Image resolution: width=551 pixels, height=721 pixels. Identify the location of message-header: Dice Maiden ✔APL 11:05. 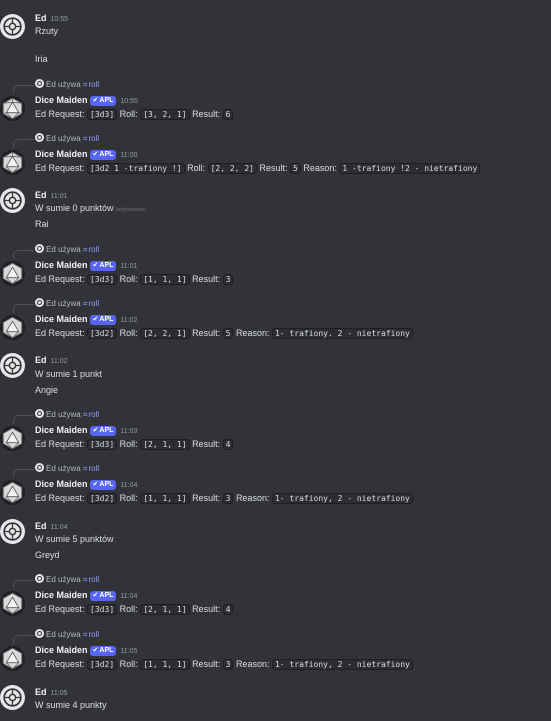
(86, 650).